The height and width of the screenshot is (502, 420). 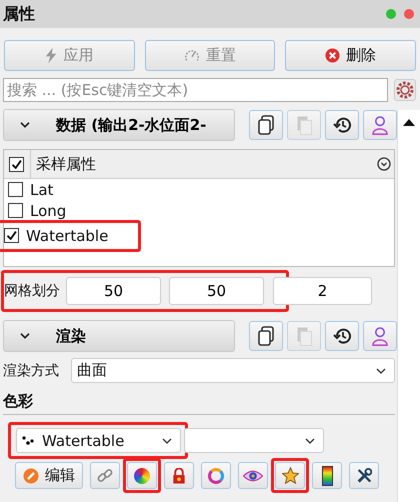 I want to click on section-heading: 色彩, so click(x=199, y=403).